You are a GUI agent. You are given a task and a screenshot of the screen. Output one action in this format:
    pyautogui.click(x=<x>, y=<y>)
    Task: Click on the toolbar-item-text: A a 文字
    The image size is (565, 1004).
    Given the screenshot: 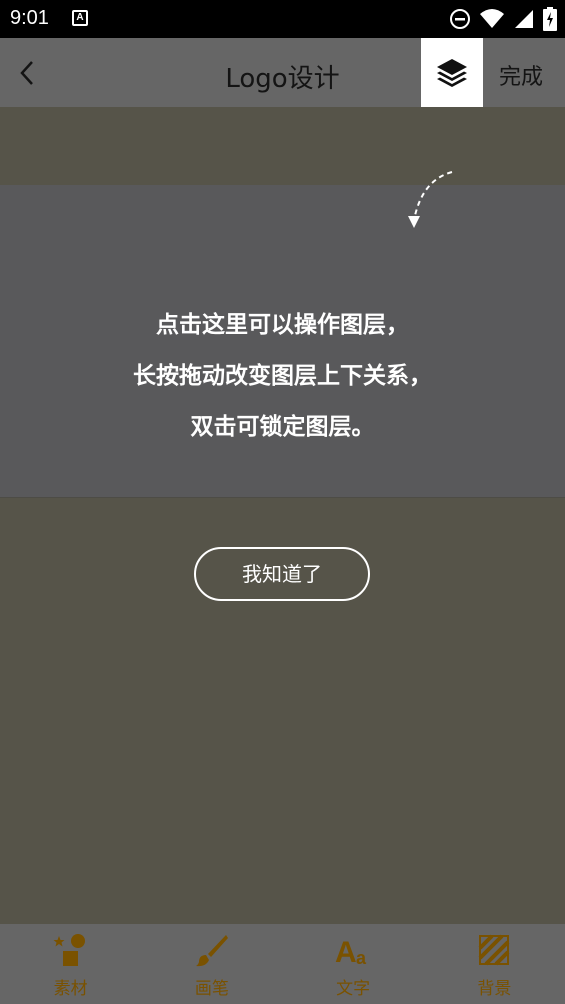 What is the action you would take?
    pyautogui.click(x=353, y=964)
    